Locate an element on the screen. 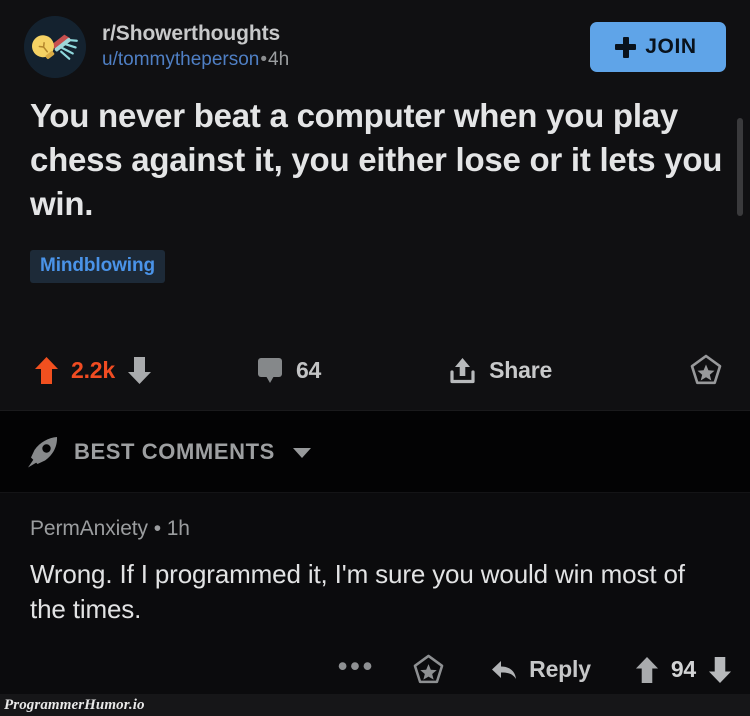 The width and height of the screenshot is (750, 716). post-action-bar: 2.2k 64 Share is located at coordinates (375, 370).